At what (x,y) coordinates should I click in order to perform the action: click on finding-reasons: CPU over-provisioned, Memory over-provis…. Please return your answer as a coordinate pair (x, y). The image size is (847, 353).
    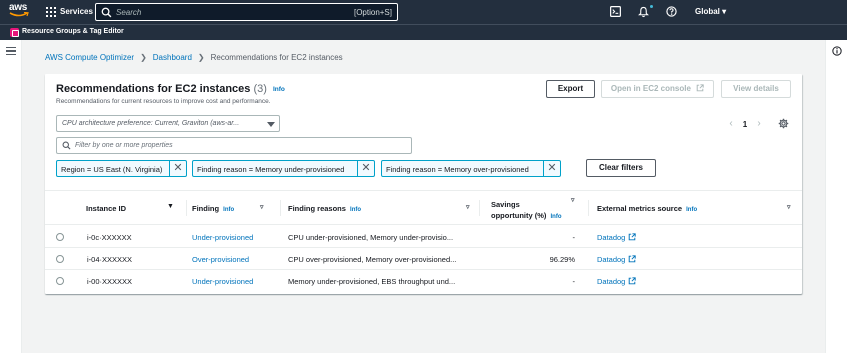
    Looking at the image, I should click on (372, 259).